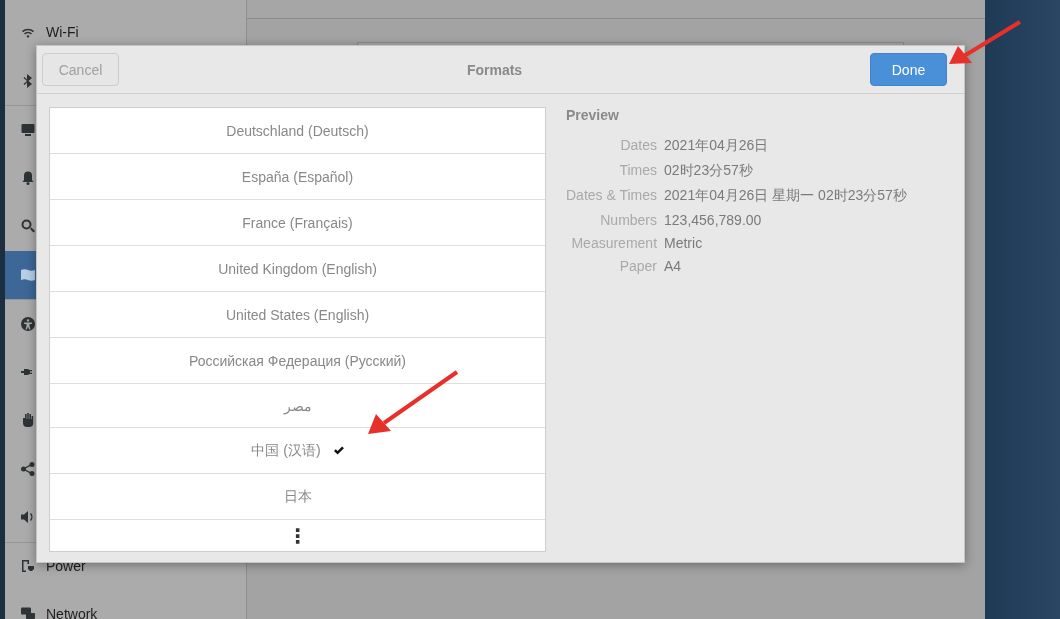 This screenshot has width=1060, height=619. I want to click on preview-label: Measurement, so click(614, 243).